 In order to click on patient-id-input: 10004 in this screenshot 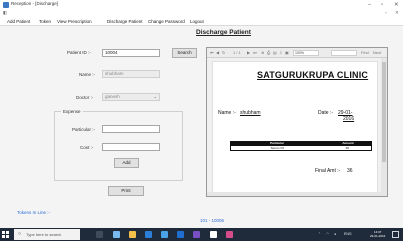, I will do `click(131, 53)`.